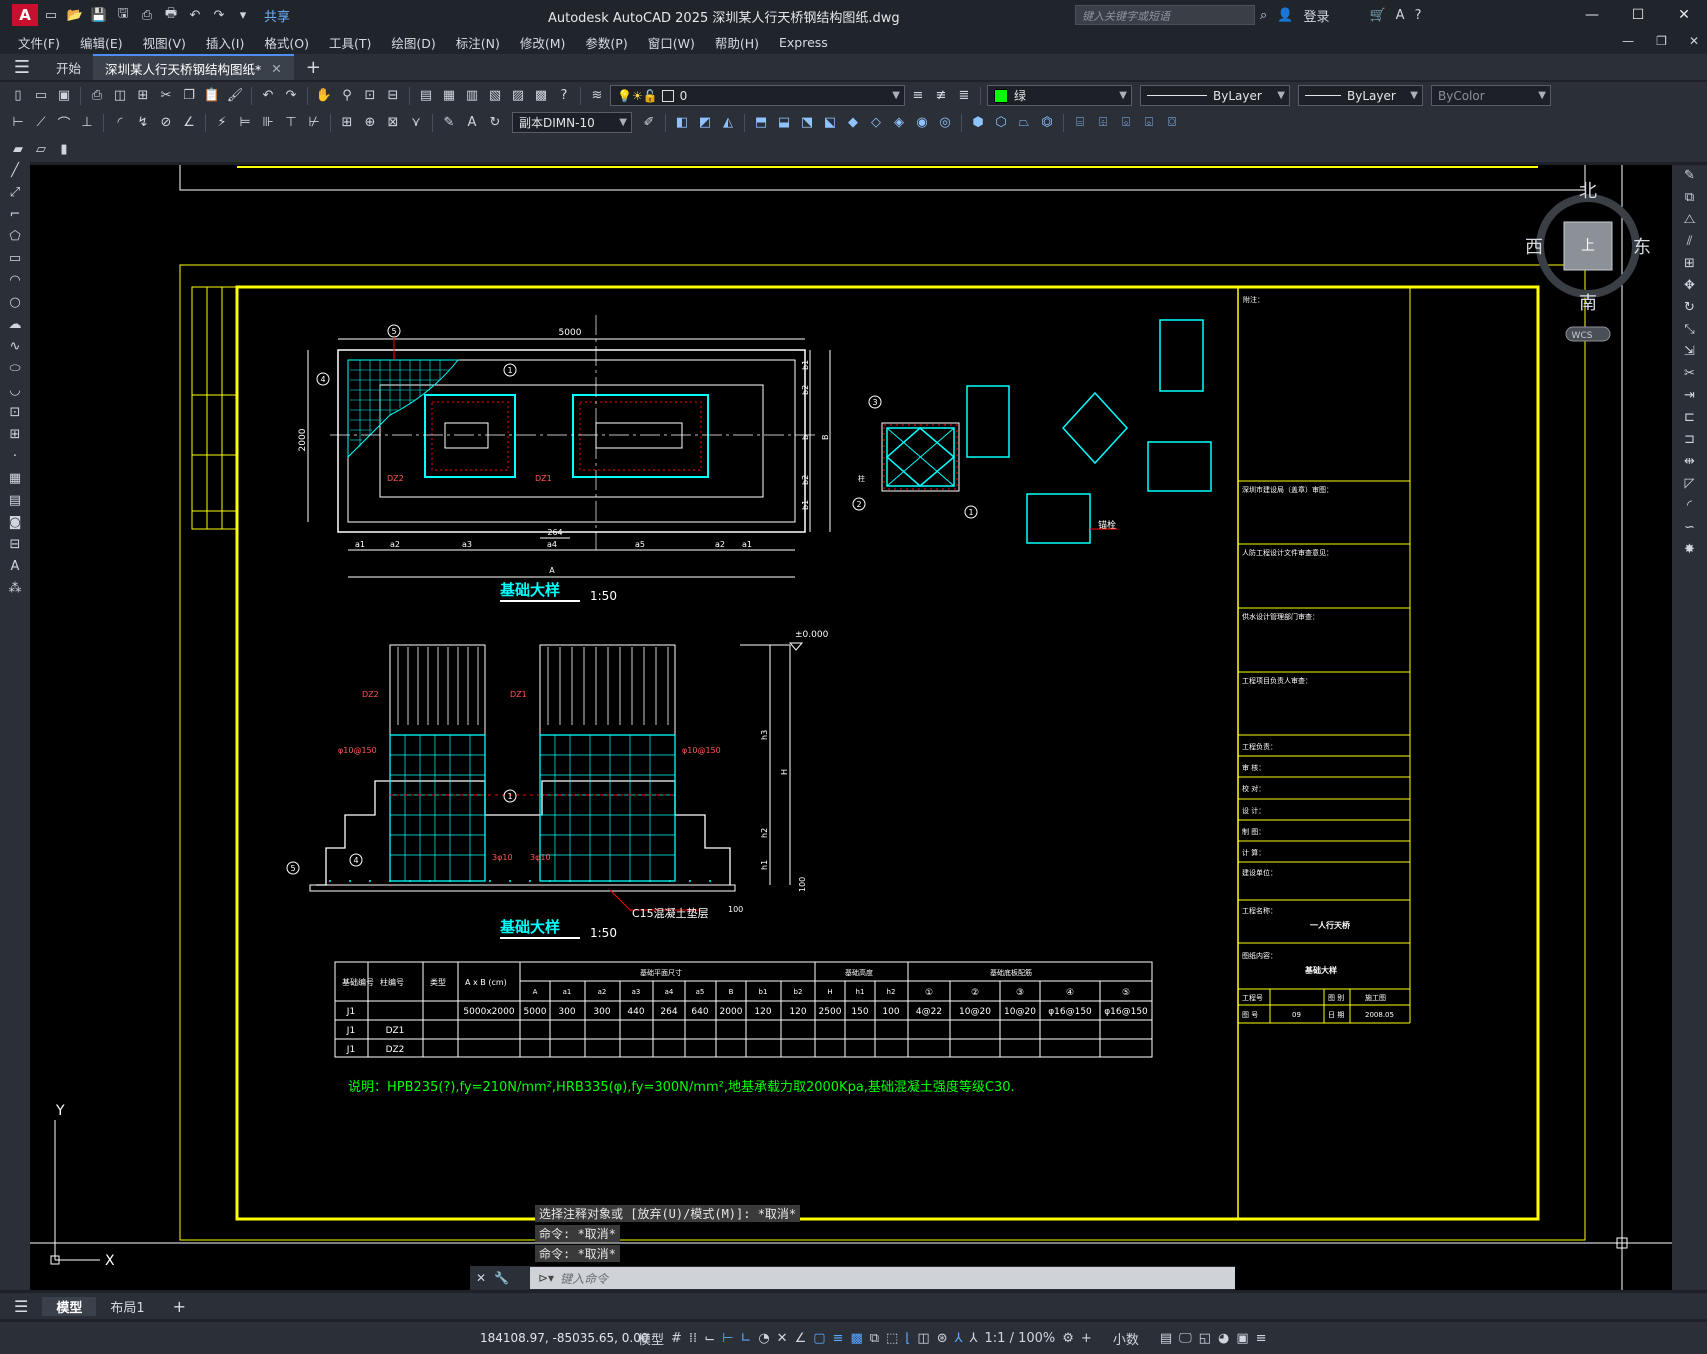 This screenshot has width=1707, height=1354. Describe the element at coordinates (1059, 95) in the screenshot. I see `color-select: 绿 ▼` at that location.